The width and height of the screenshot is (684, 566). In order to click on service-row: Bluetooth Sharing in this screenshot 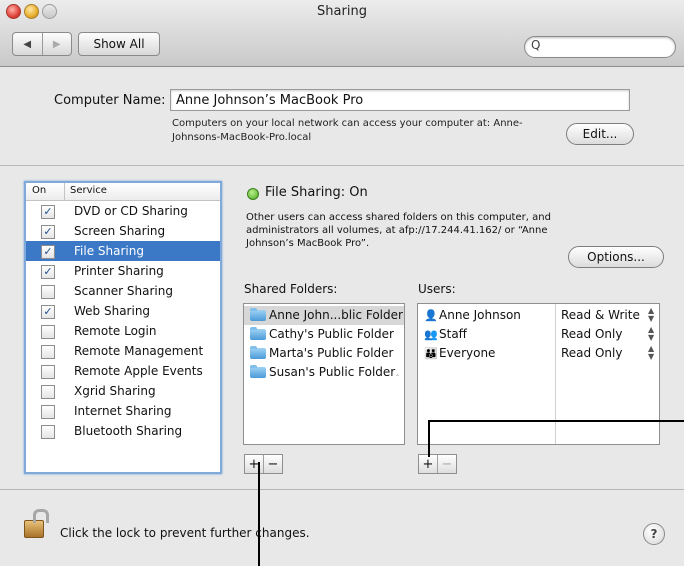, I will do `click(123, 431)`.